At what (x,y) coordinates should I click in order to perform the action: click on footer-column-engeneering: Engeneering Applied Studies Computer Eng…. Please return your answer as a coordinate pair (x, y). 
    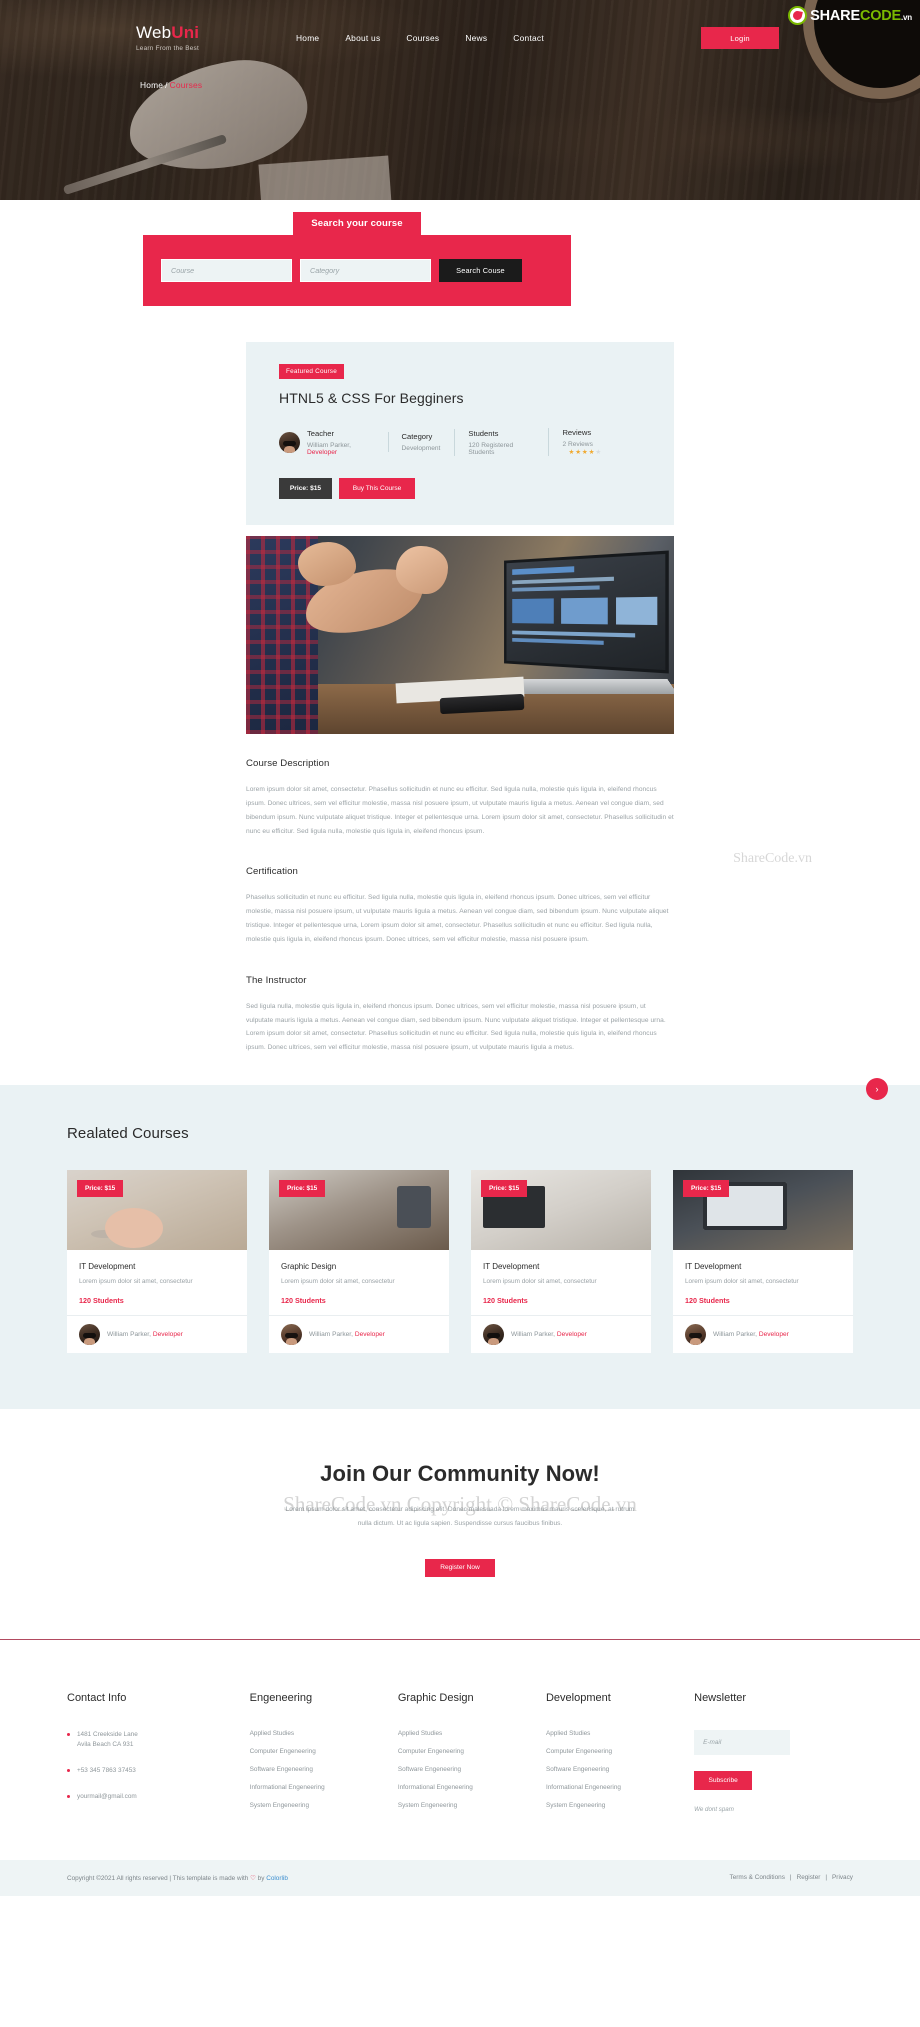
    Looking at the image, I should click on (319, 1756).